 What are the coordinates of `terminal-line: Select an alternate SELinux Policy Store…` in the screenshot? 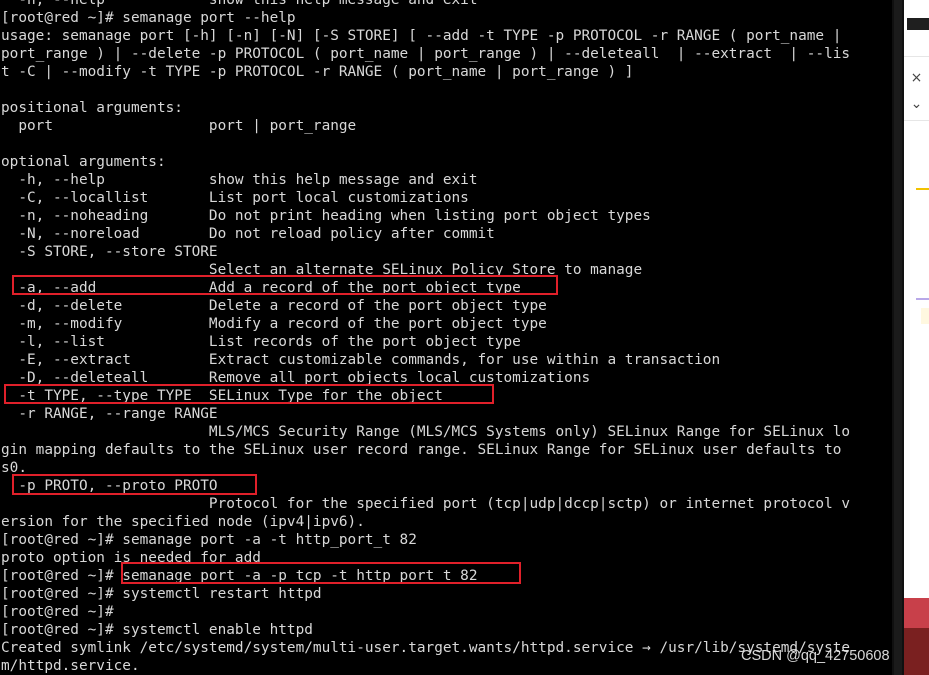 It's located at (322, 270).